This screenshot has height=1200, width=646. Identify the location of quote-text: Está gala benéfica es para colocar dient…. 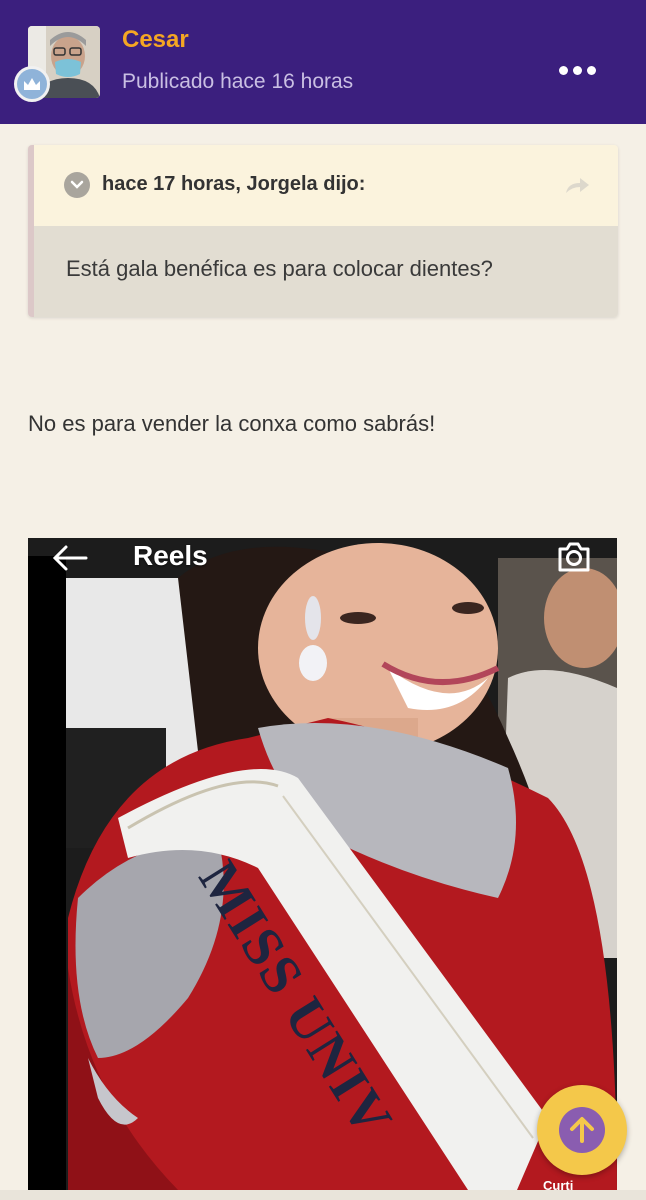
(279, 268).